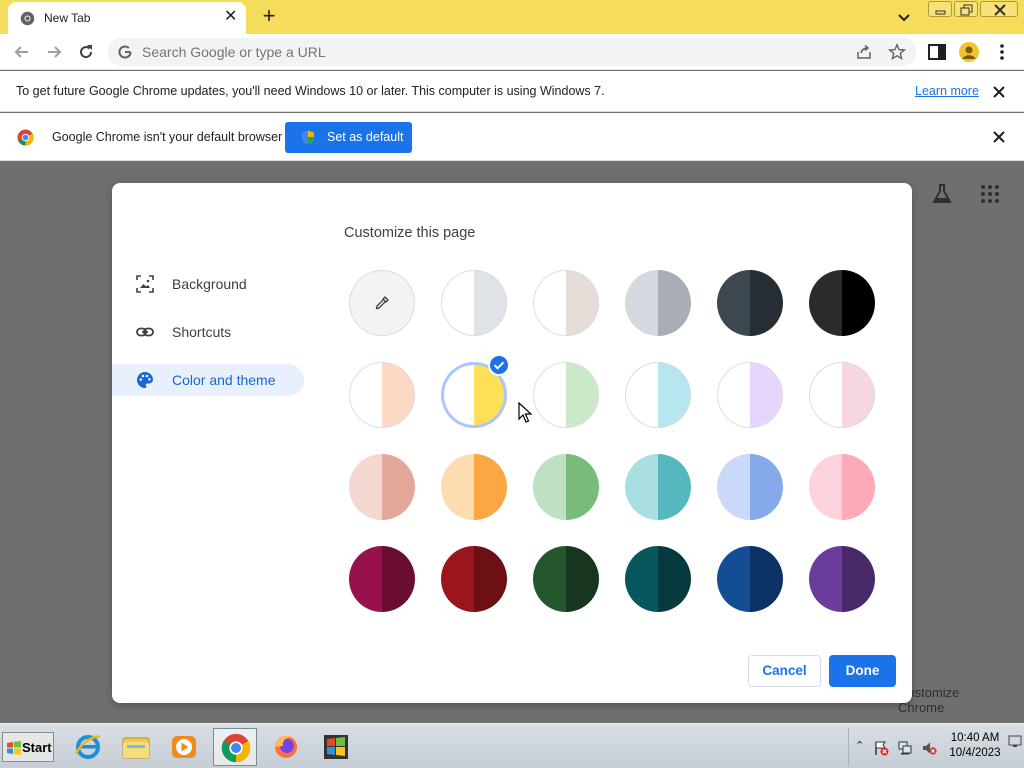  I want to click on color-swatch-pink-light, so click(842, 395).